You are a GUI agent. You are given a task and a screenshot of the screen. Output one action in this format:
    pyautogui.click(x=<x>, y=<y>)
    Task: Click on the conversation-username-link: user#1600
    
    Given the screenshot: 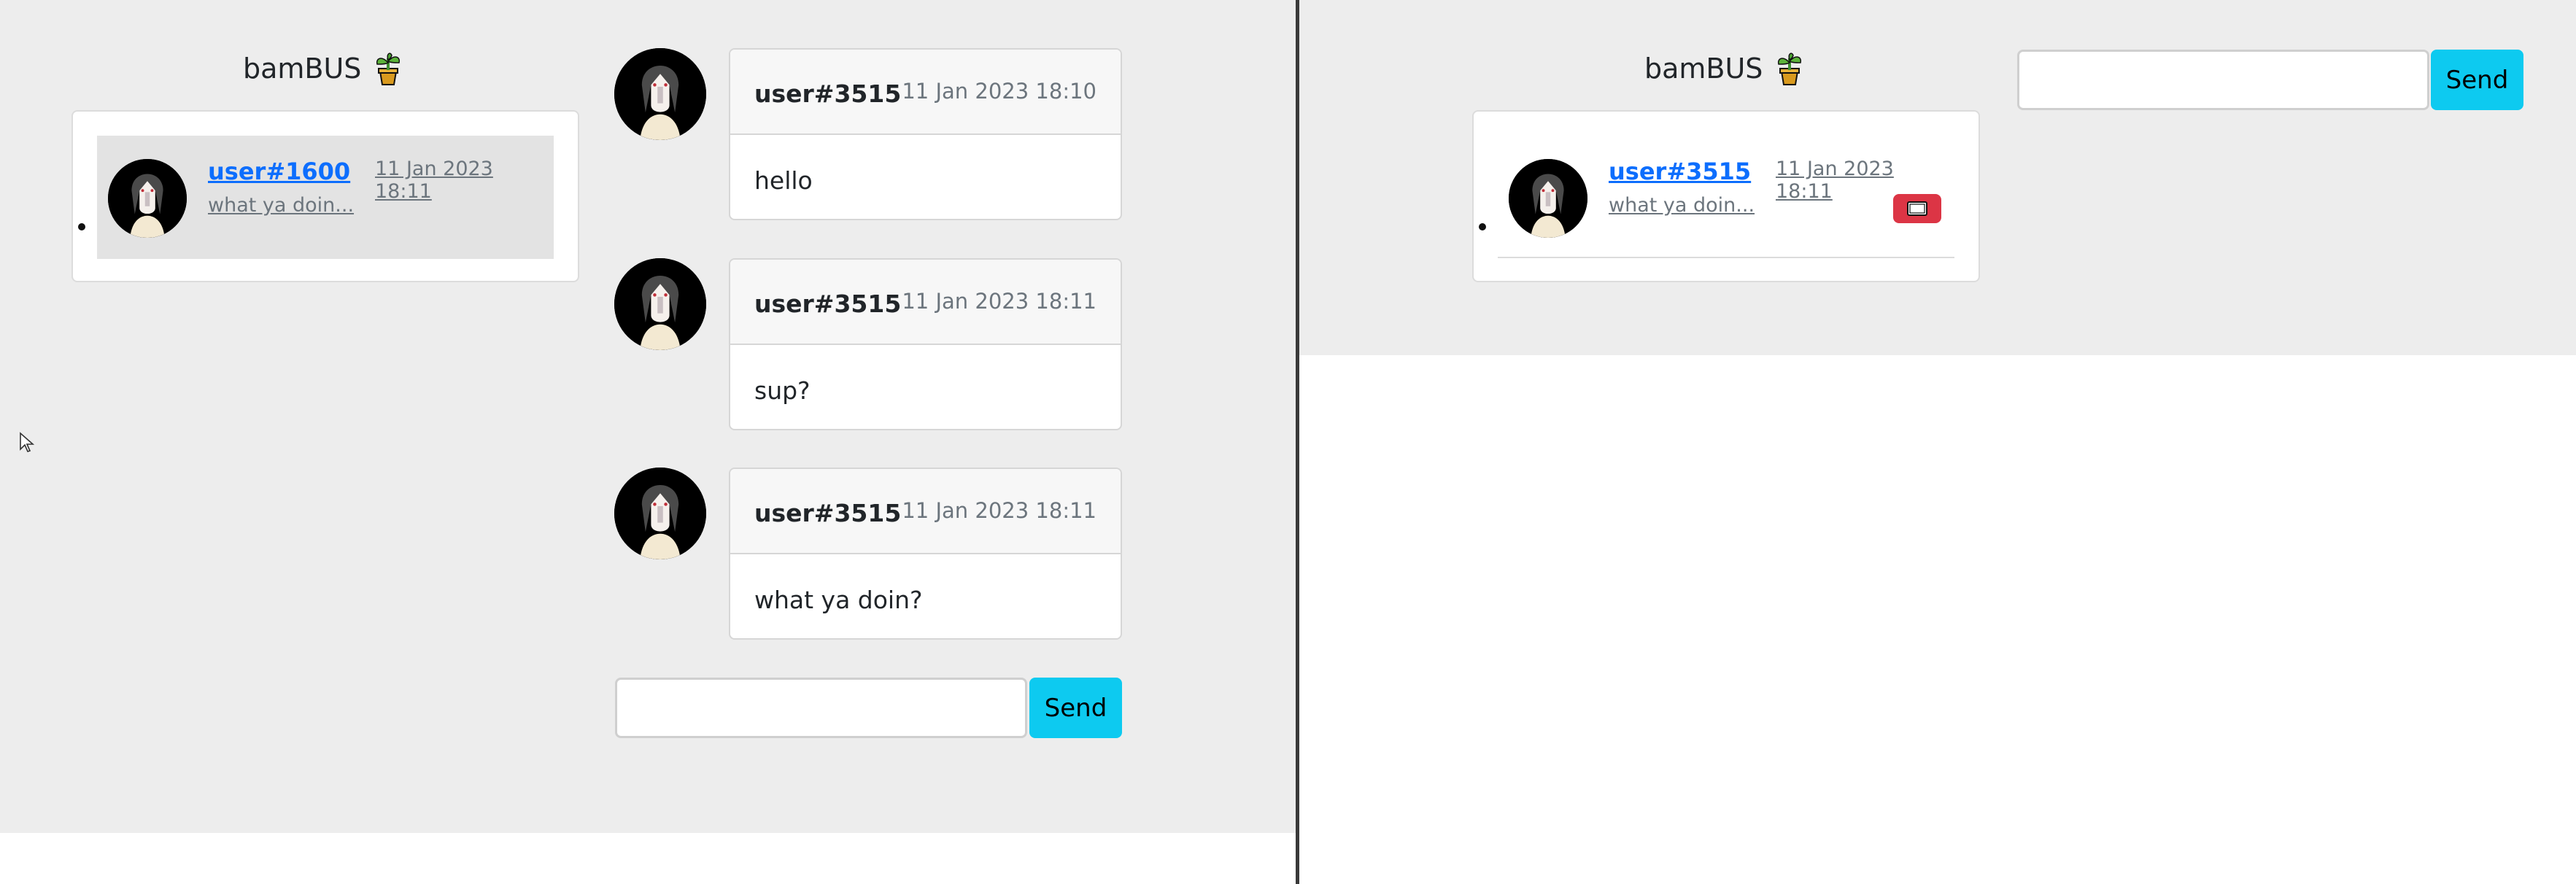 What is the action you would take?
    pyautogui.click(x=279, y=171)
    